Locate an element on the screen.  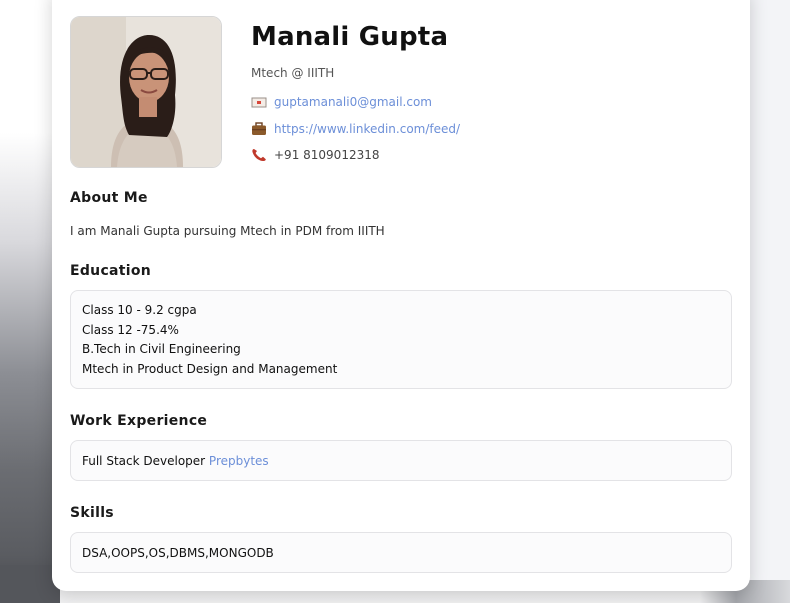
profile-photo is located at coordinates (146, 92).